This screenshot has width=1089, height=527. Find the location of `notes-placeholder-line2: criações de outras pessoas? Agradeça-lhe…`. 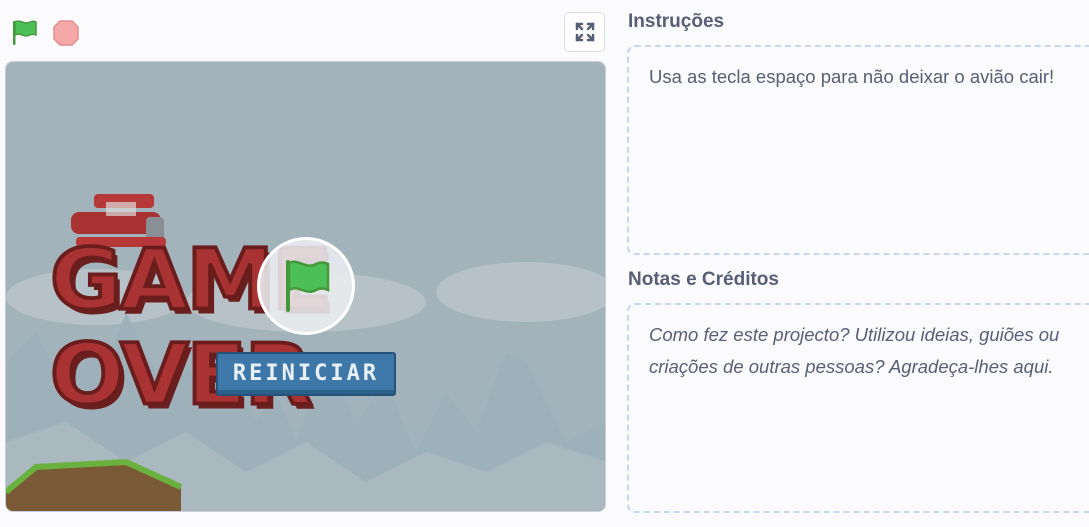

notes-placeholder-line2: criações de outras pessoas? Agradeça-lhe… is located at coordinates (851, 366).